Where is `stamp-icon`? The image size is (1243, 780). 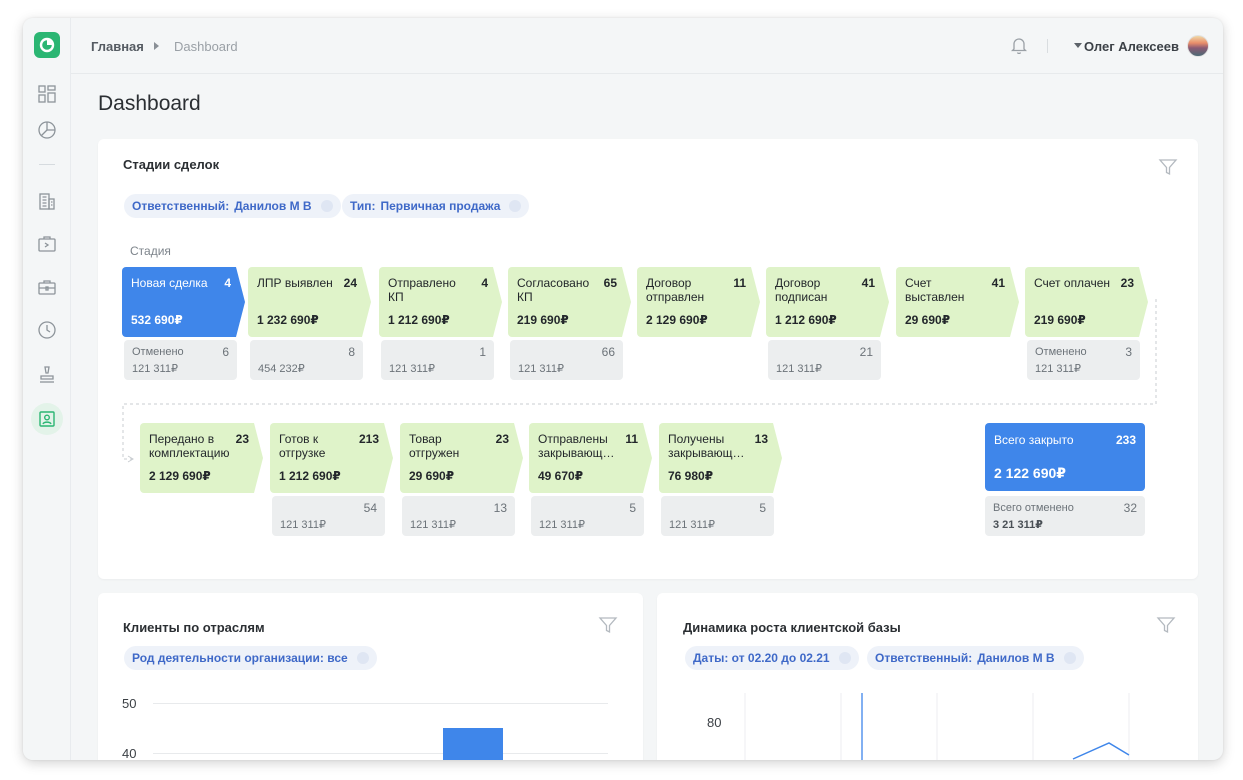 stamp-icon is located at coordinates (47, 374).